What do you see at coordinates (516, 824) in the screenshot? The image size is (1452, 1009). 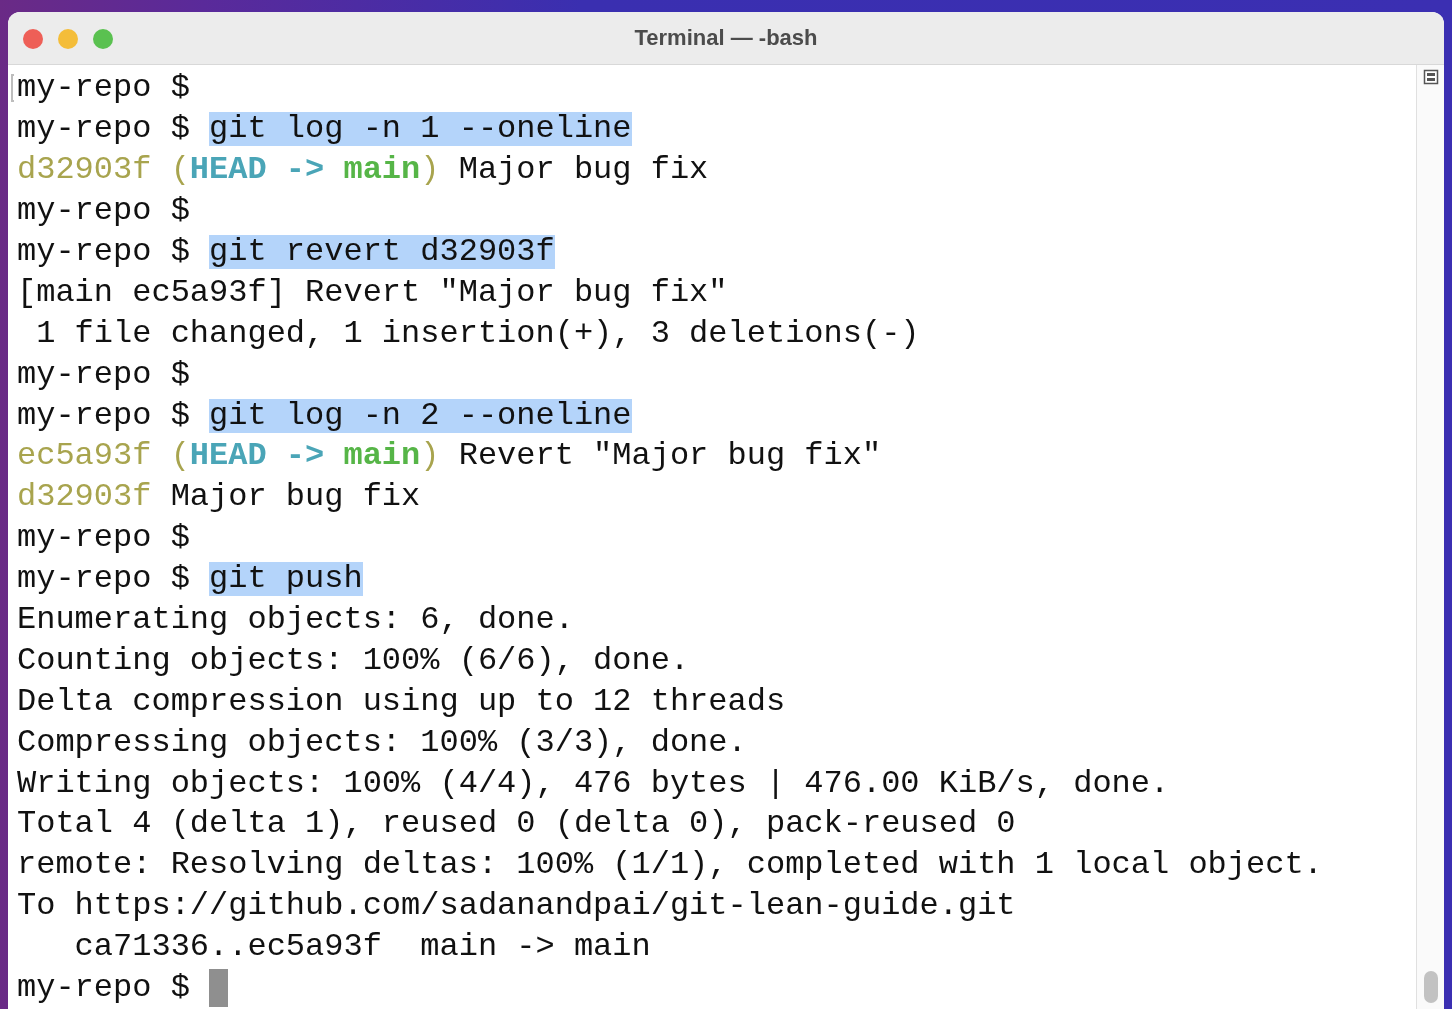 I see `output-text: Total 4 (delta 1), reused 0 (delta 0), pack-reused 0` at bounding box center [516, 824].